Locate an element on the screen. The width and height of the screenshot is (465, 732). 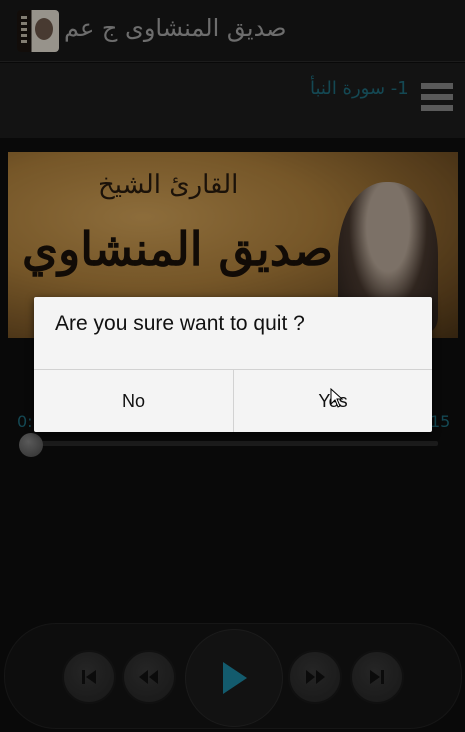
dialog-message: Are you sure want to quit ? is located at coordinates (180, 323).